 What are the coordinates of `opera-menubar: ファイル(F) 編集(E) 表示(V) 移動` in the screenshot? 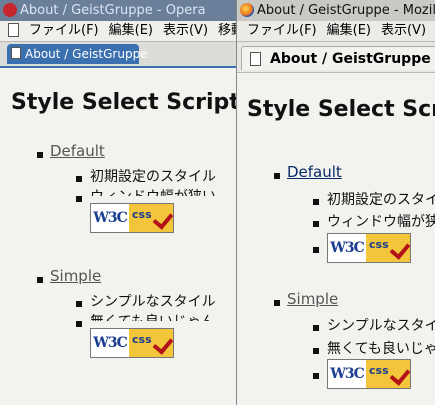 It's located at (118, 31).